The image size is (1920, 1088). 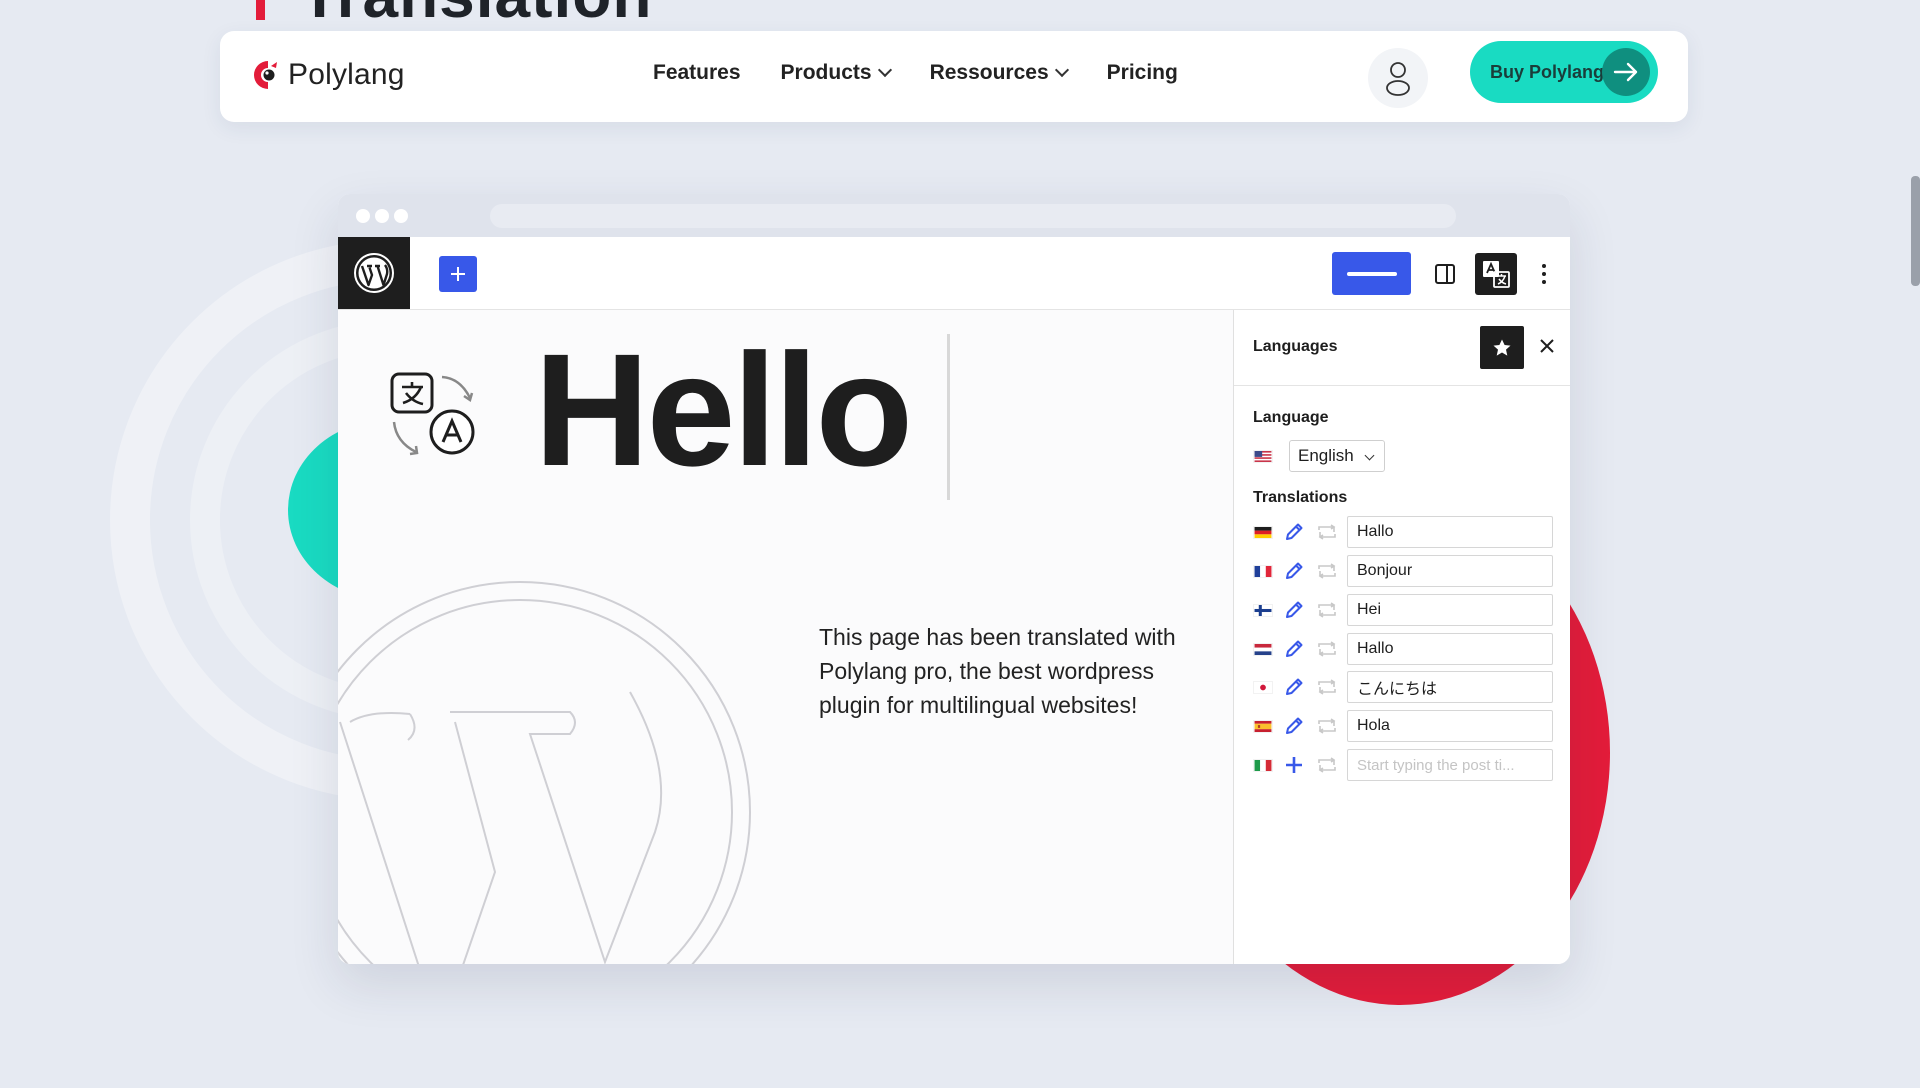 I want to click on arrow-right-icon, so click(x=1626, y=72).